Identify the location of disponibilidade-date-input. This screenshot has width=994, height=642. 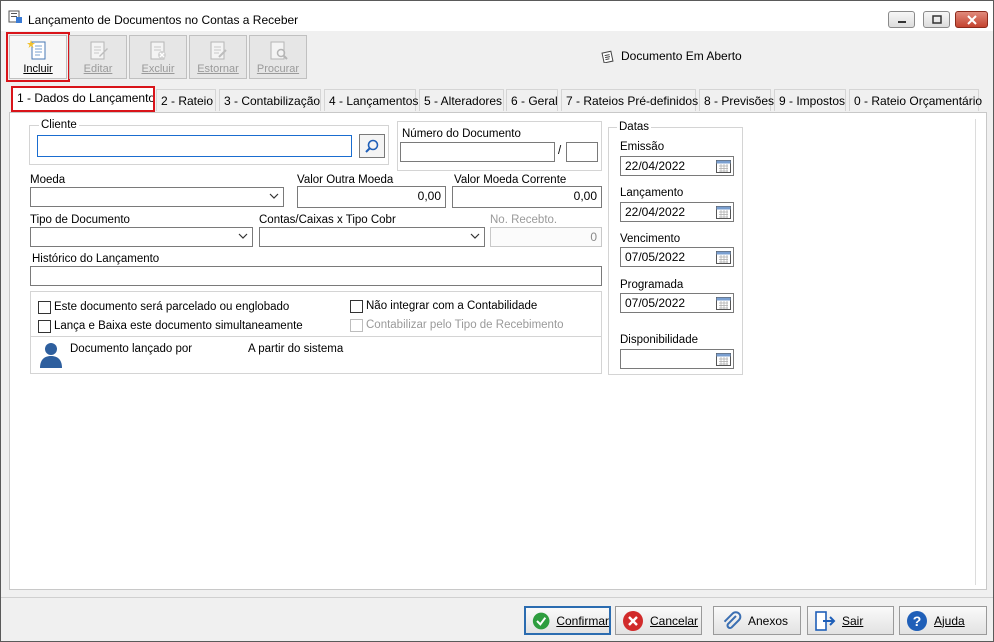
(677, 359).